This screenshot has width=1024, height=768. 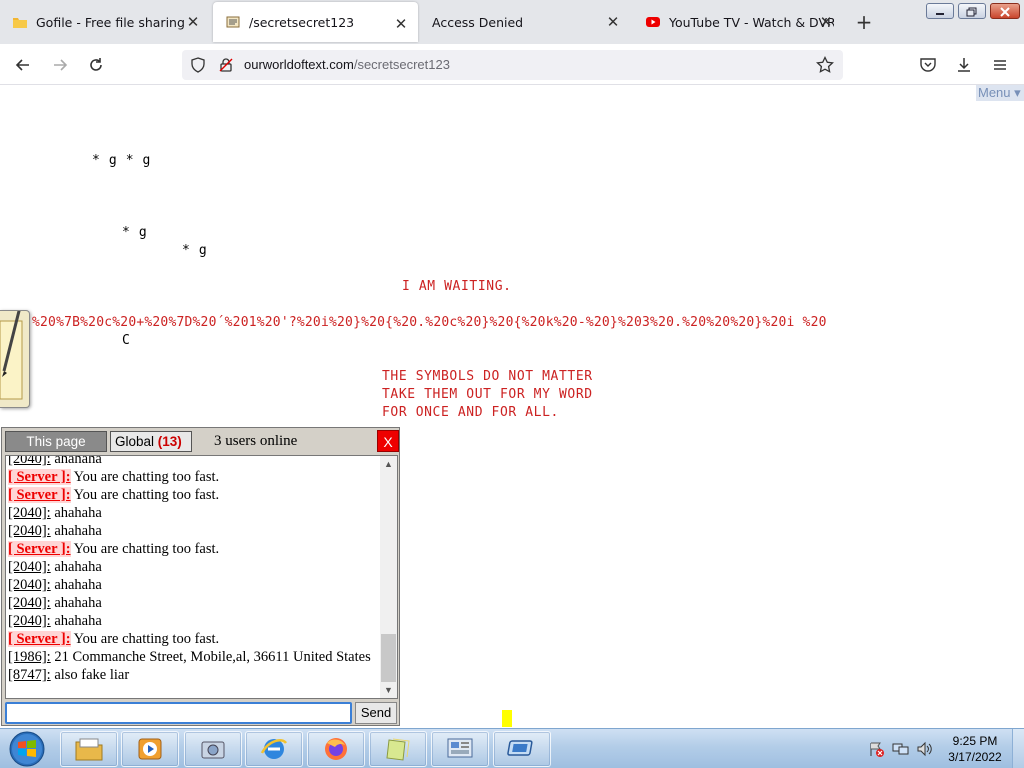 What do you see at coordinates (975, 741) in the screenshot?
I see `clock-time: 9:25 PM` at bounding box center [975, 741].